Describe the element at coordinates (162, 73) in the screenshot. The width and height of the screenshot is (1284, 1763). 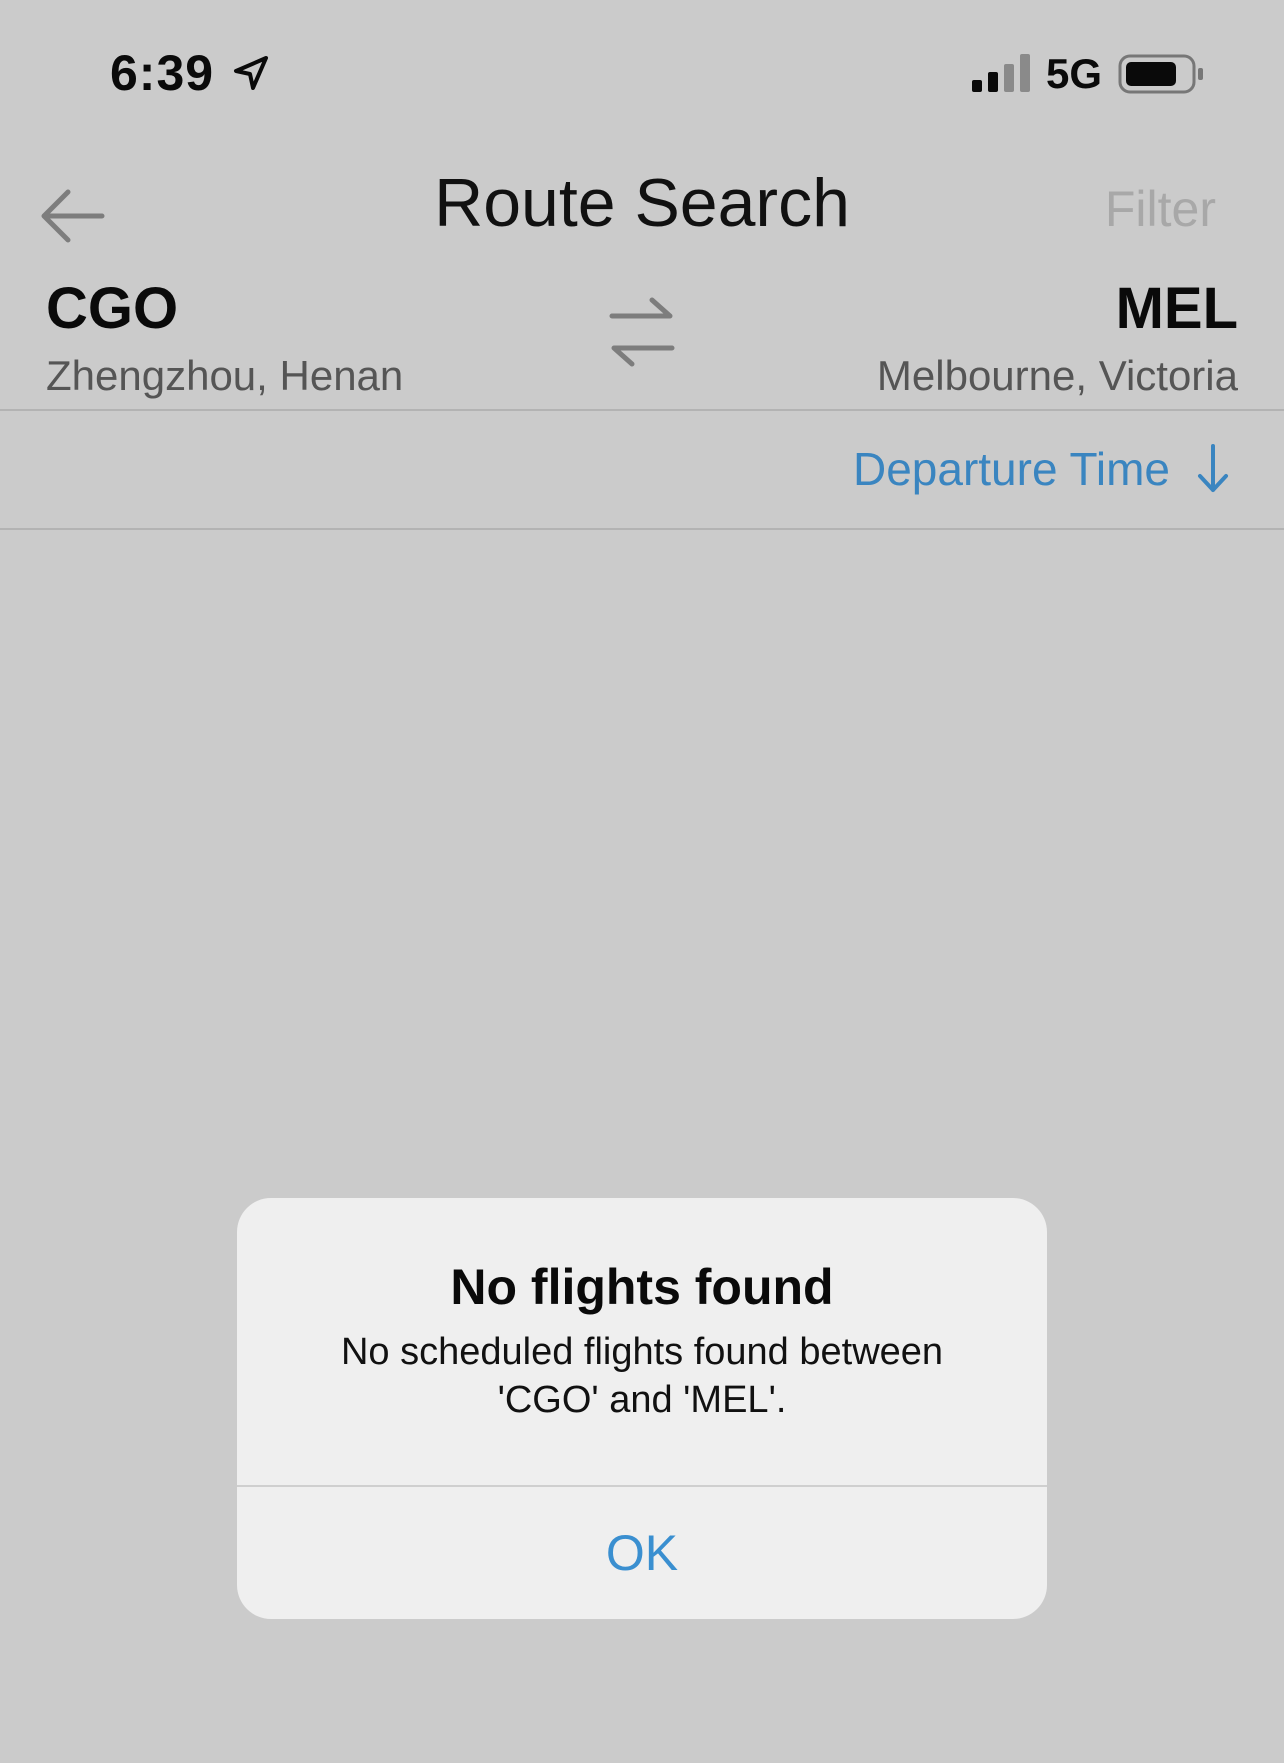
I see `status-time: 6:39` at that location.